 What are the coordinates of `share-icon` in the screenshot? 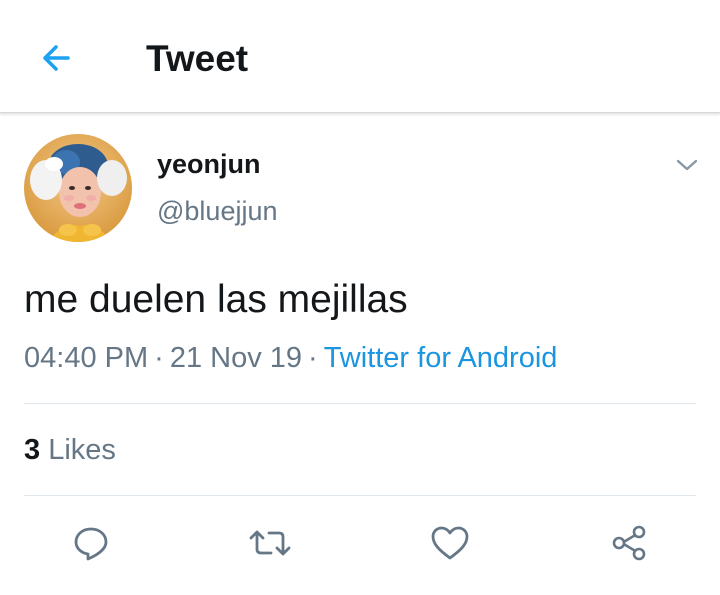 It's located at (629, 543).